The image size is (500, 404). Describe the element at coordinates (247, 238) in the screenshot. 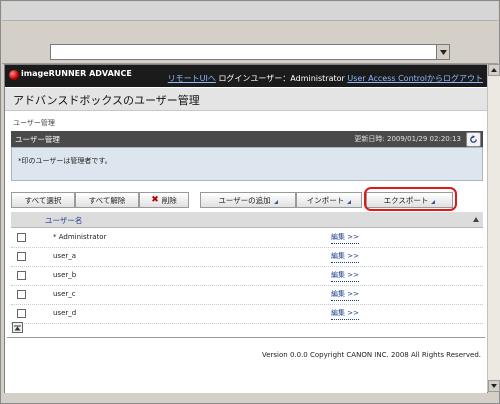

I see `table-row: * Administrator 編集 >>` at that location.